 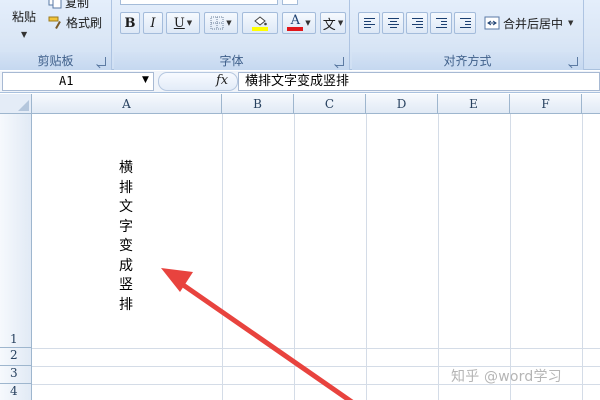 I want to click on column-header-c: C, so click(x=330, y=104).